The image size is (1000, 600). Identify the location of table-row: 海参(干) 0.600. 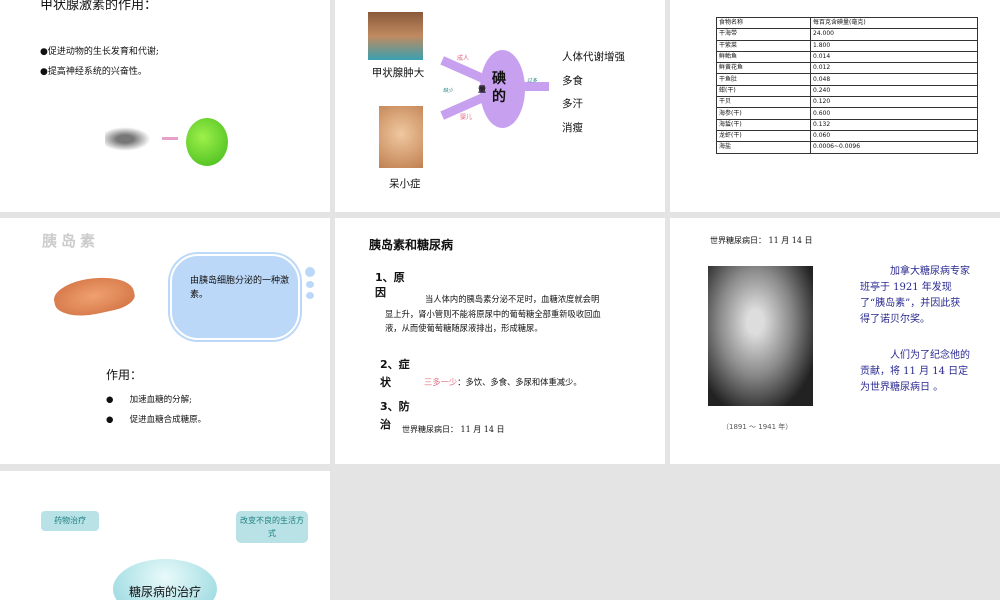
(847, 113).